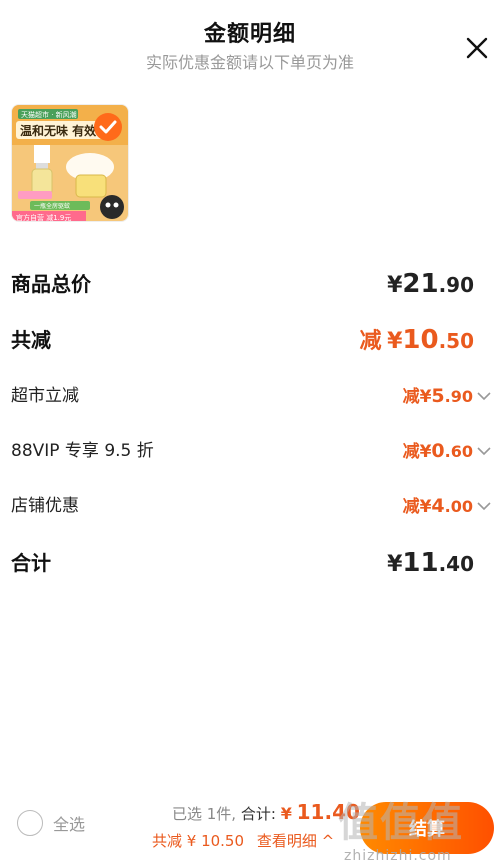 The width and height of the screenshot is (500, 868). I want to click on total-discount-amount: 减 ¥10.50, so click(416, 340).